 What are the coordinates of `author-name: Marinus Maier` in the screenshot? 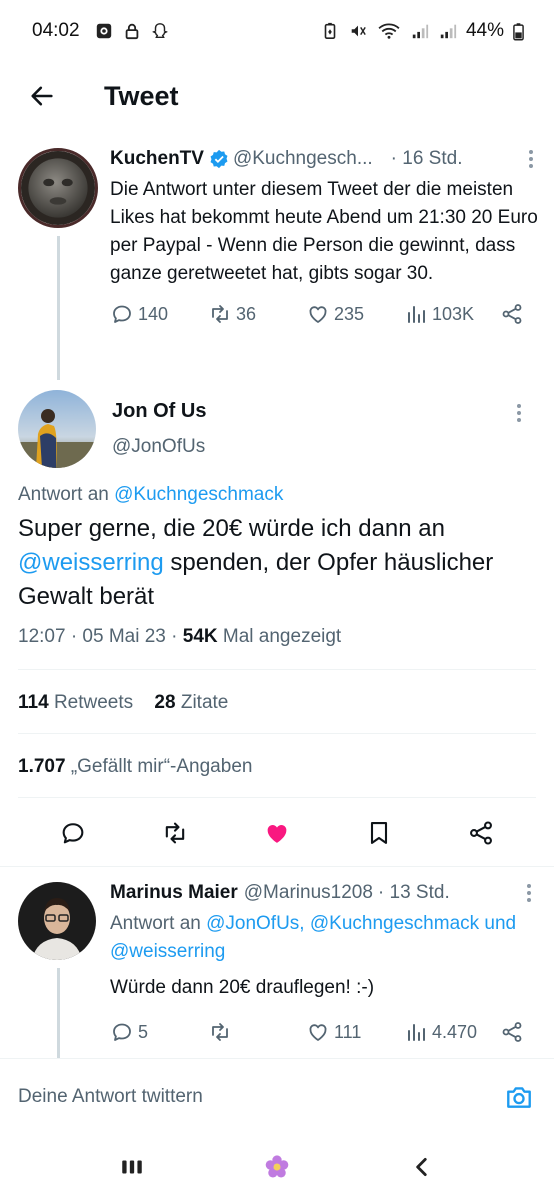 It's located at (174, 893).